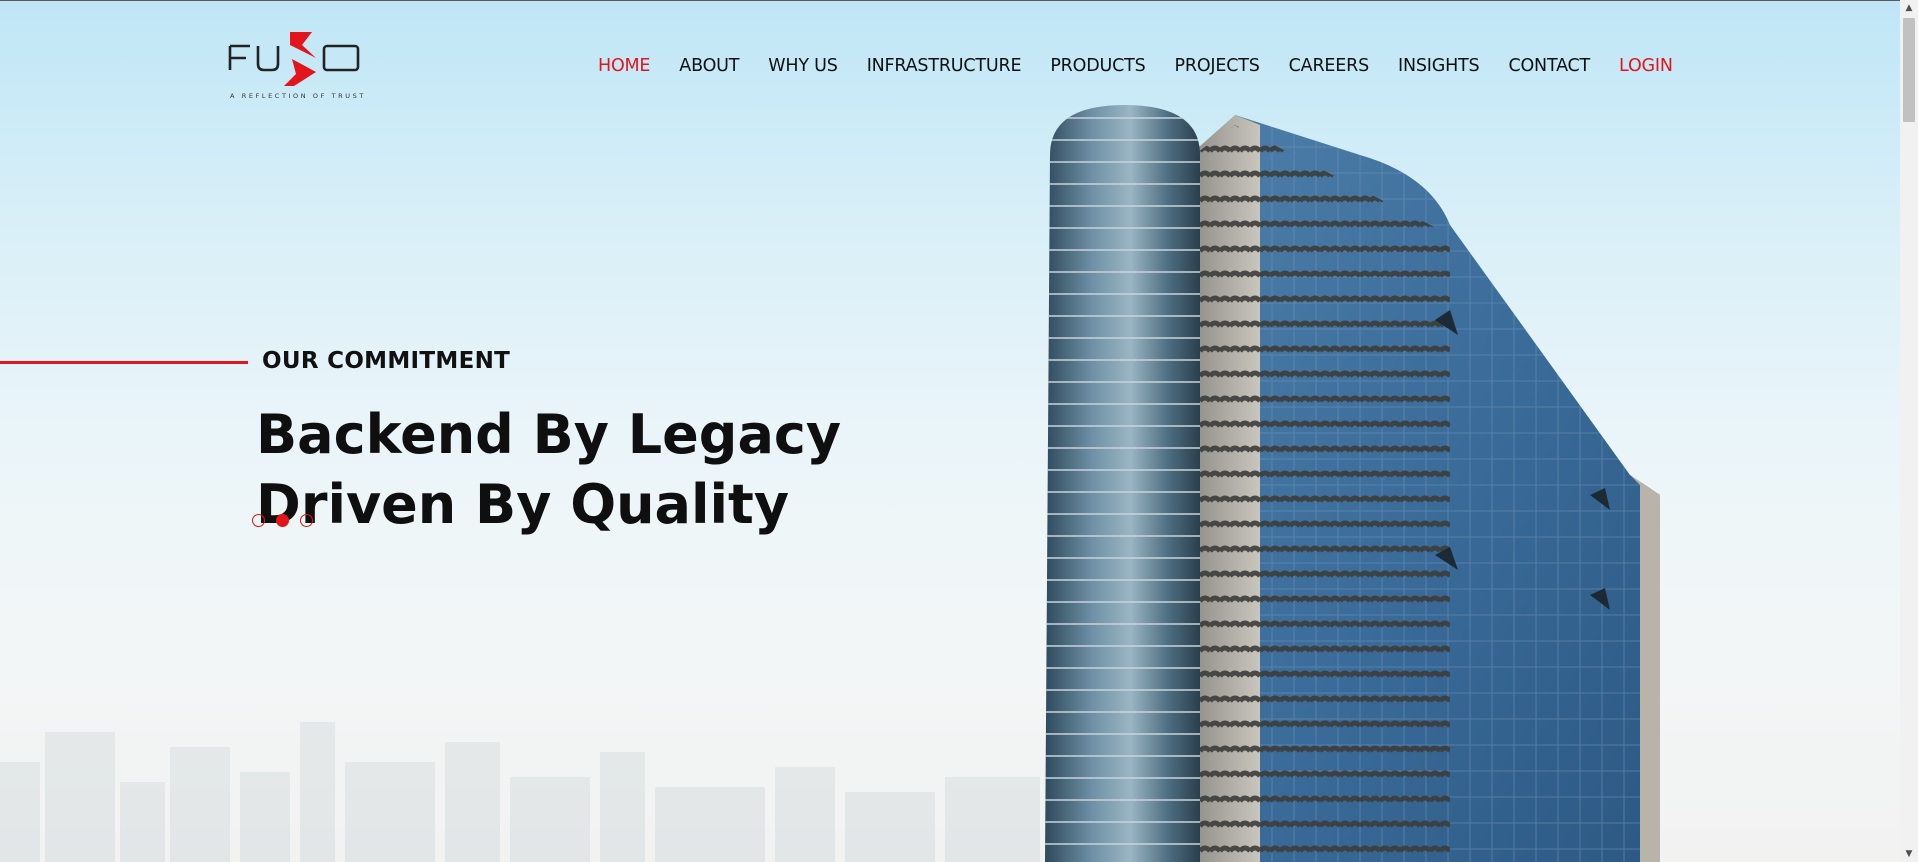  What do you see at coordinates (548, 470) in the screenshot?
I see `hero-headline: Backend By Legacy Driven By Quality` at bounding box center [548, 470].